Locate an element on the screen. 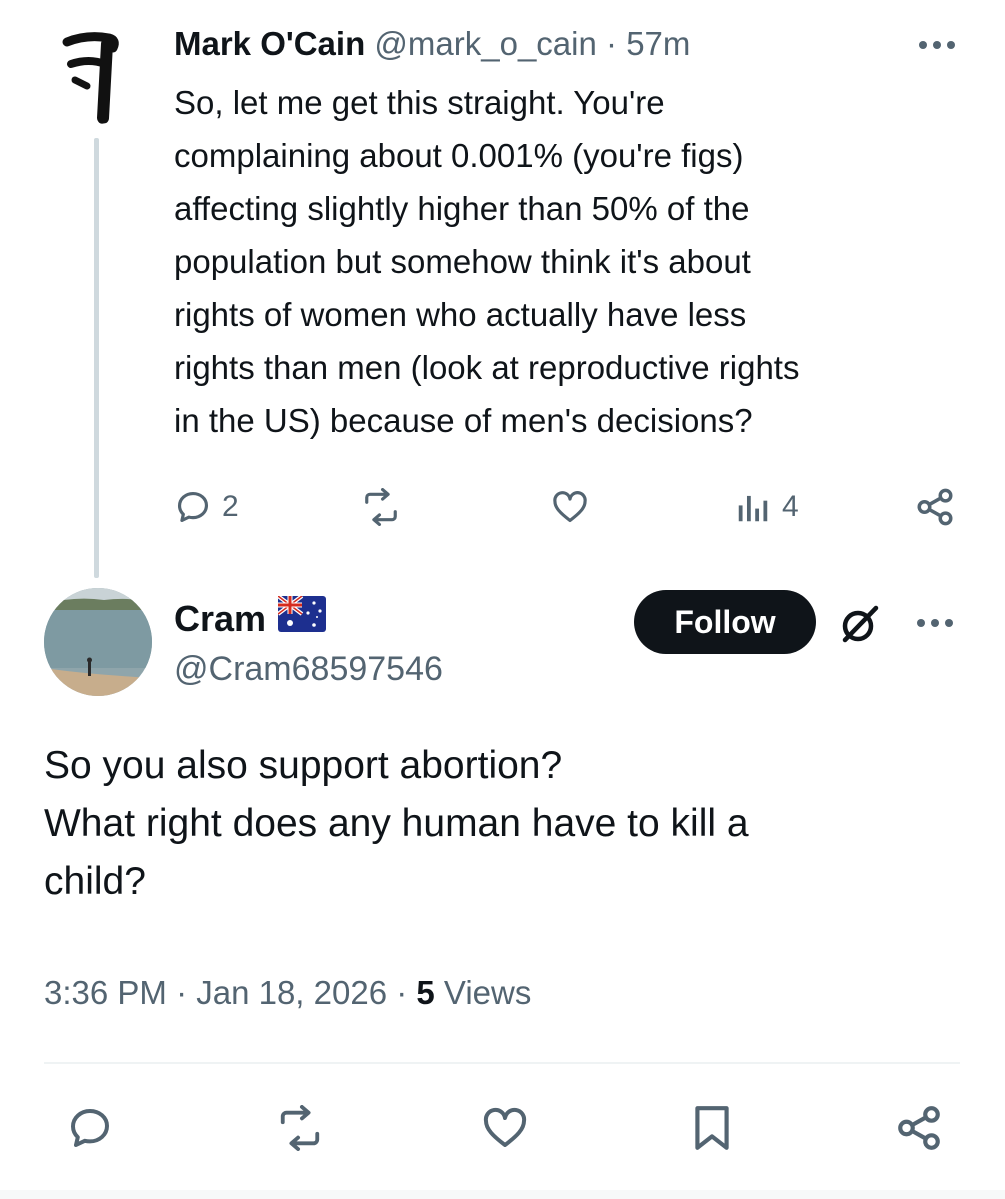 The image size is (1005, 1199). parent-view-count: 4 is located at coordinates (790, 506).